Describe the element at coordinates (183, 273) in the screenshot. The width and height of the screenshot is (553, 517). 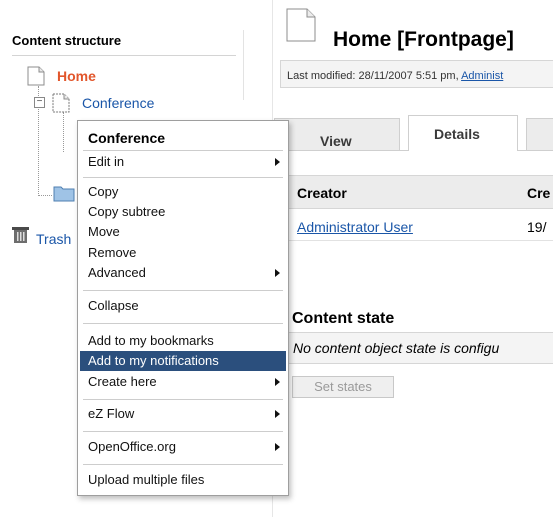
I see `menu-item-advanced: Advanced` at that location.